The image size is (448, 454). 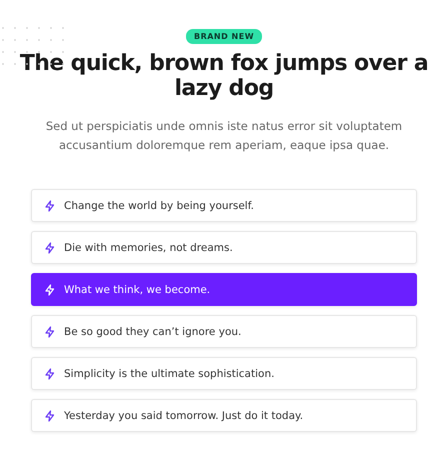 I want to click on list-item: What we think, we become., so click(x=224, y=289).